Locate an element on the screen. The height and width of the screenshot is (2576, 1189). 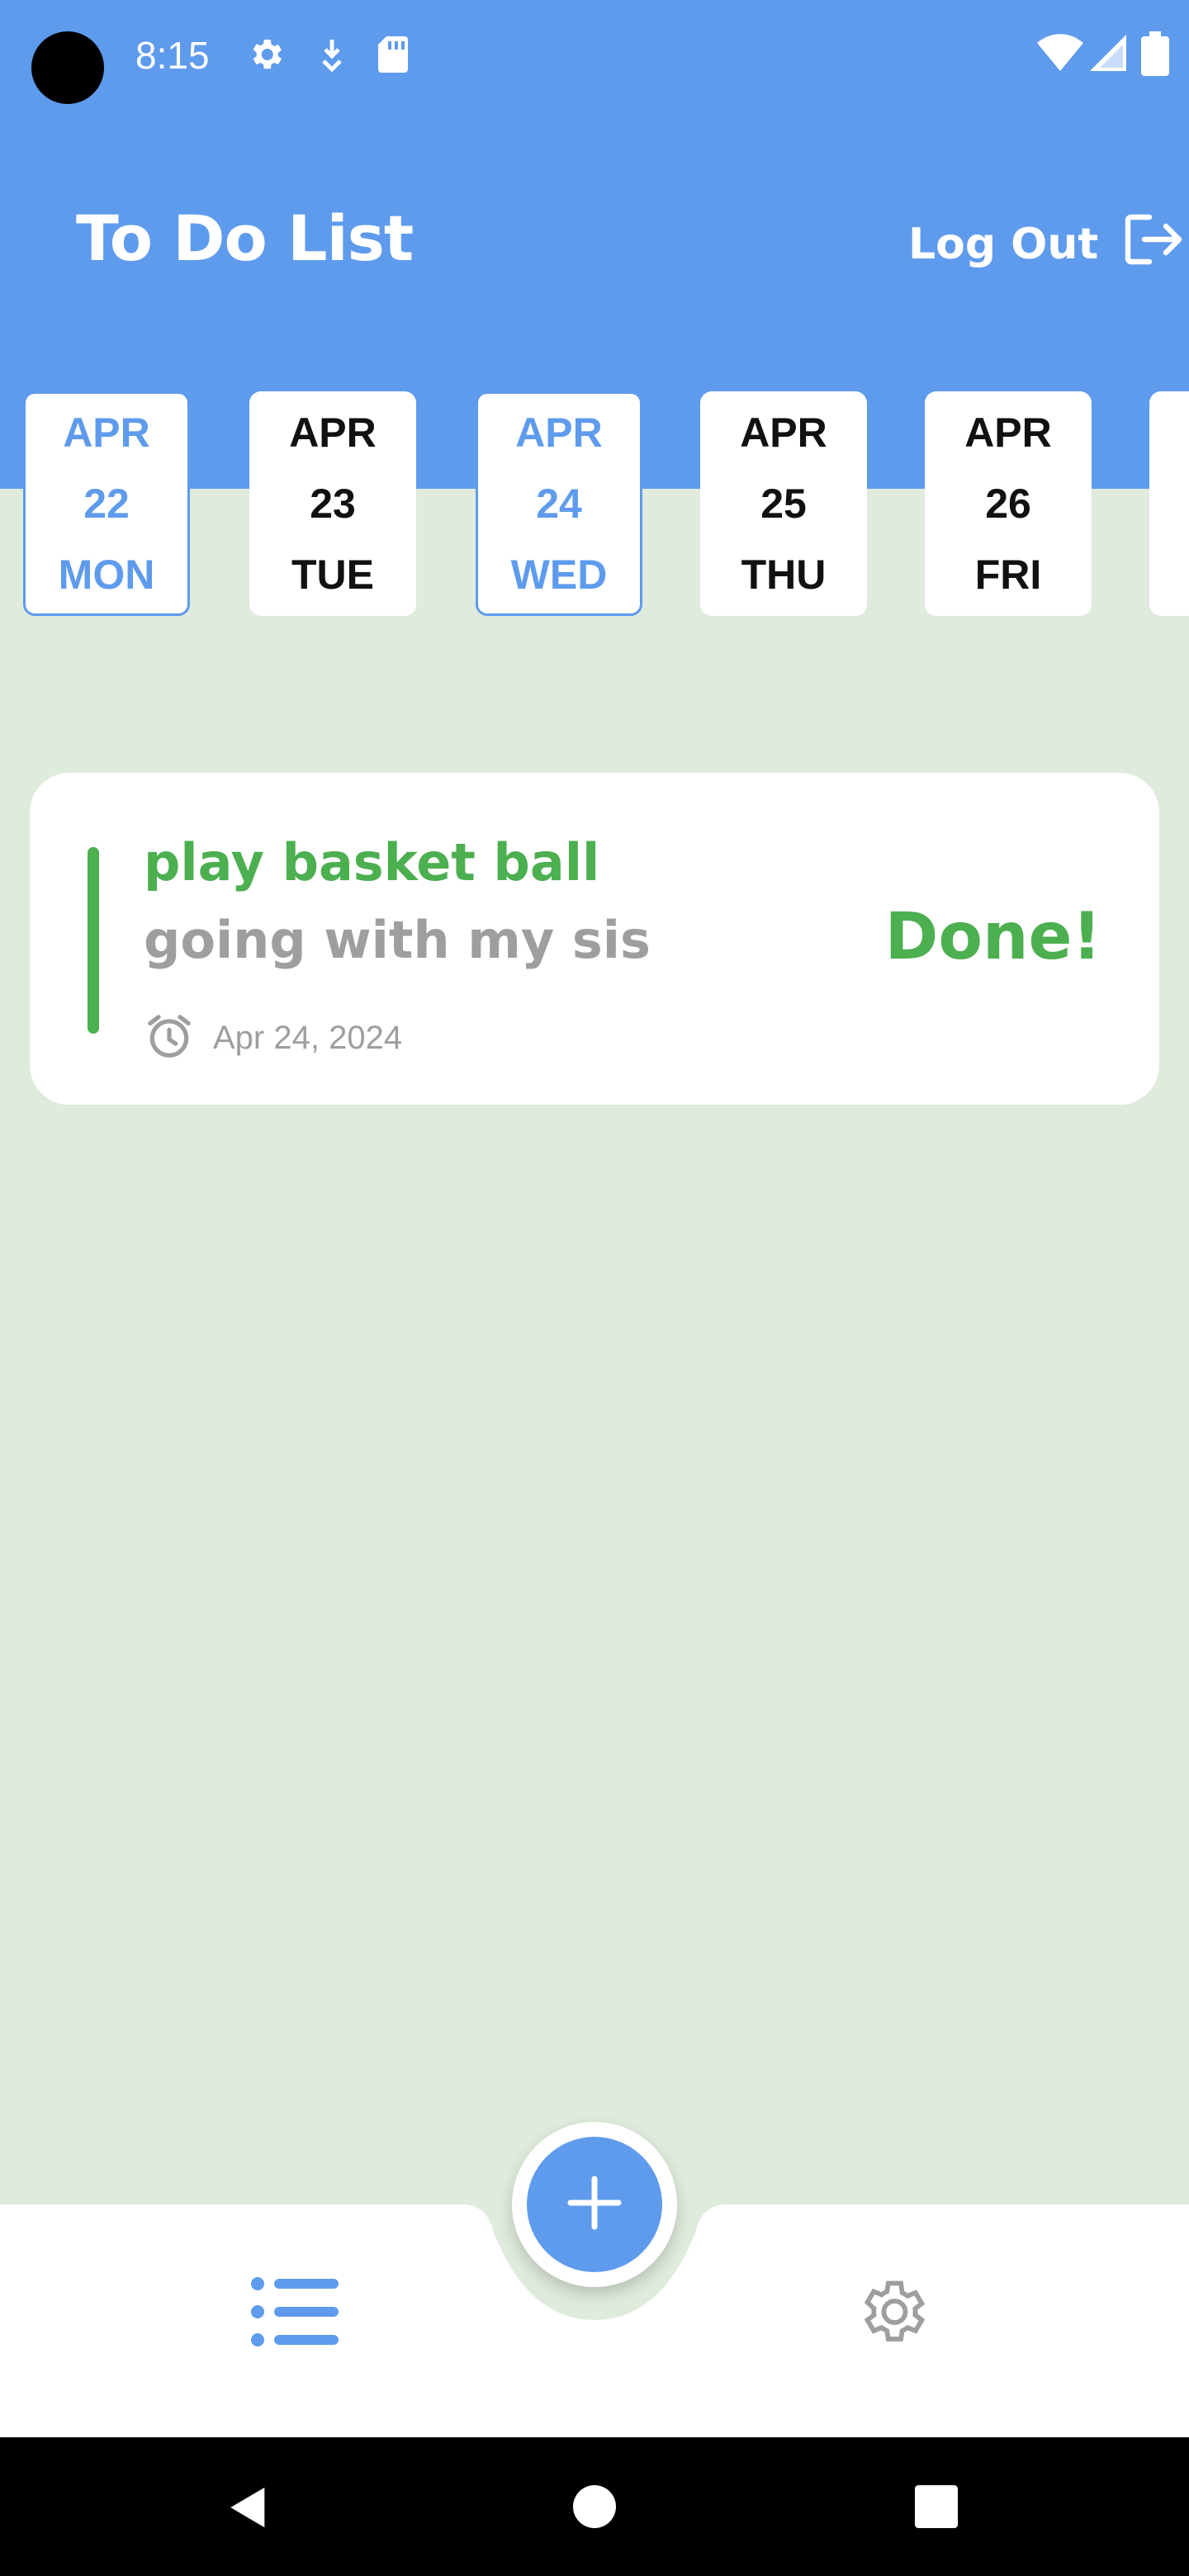
date-weekday: TUE is located at coordinates (332, 575).